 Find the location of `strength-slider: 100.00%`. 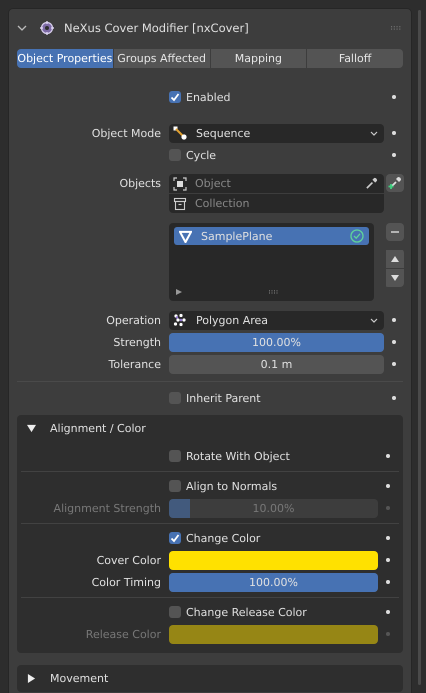

strength-slider: 100.00% is located at coordinates (276, 342).